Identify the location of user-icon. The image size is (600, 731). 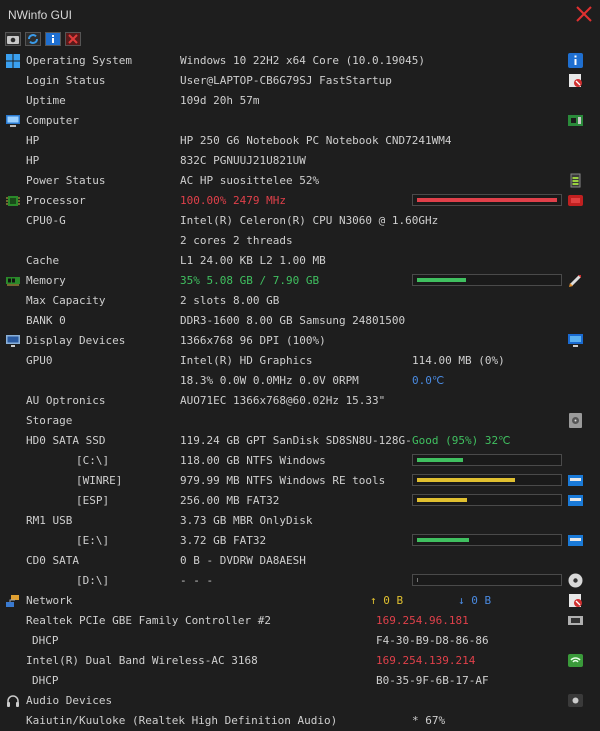
(575, 80).